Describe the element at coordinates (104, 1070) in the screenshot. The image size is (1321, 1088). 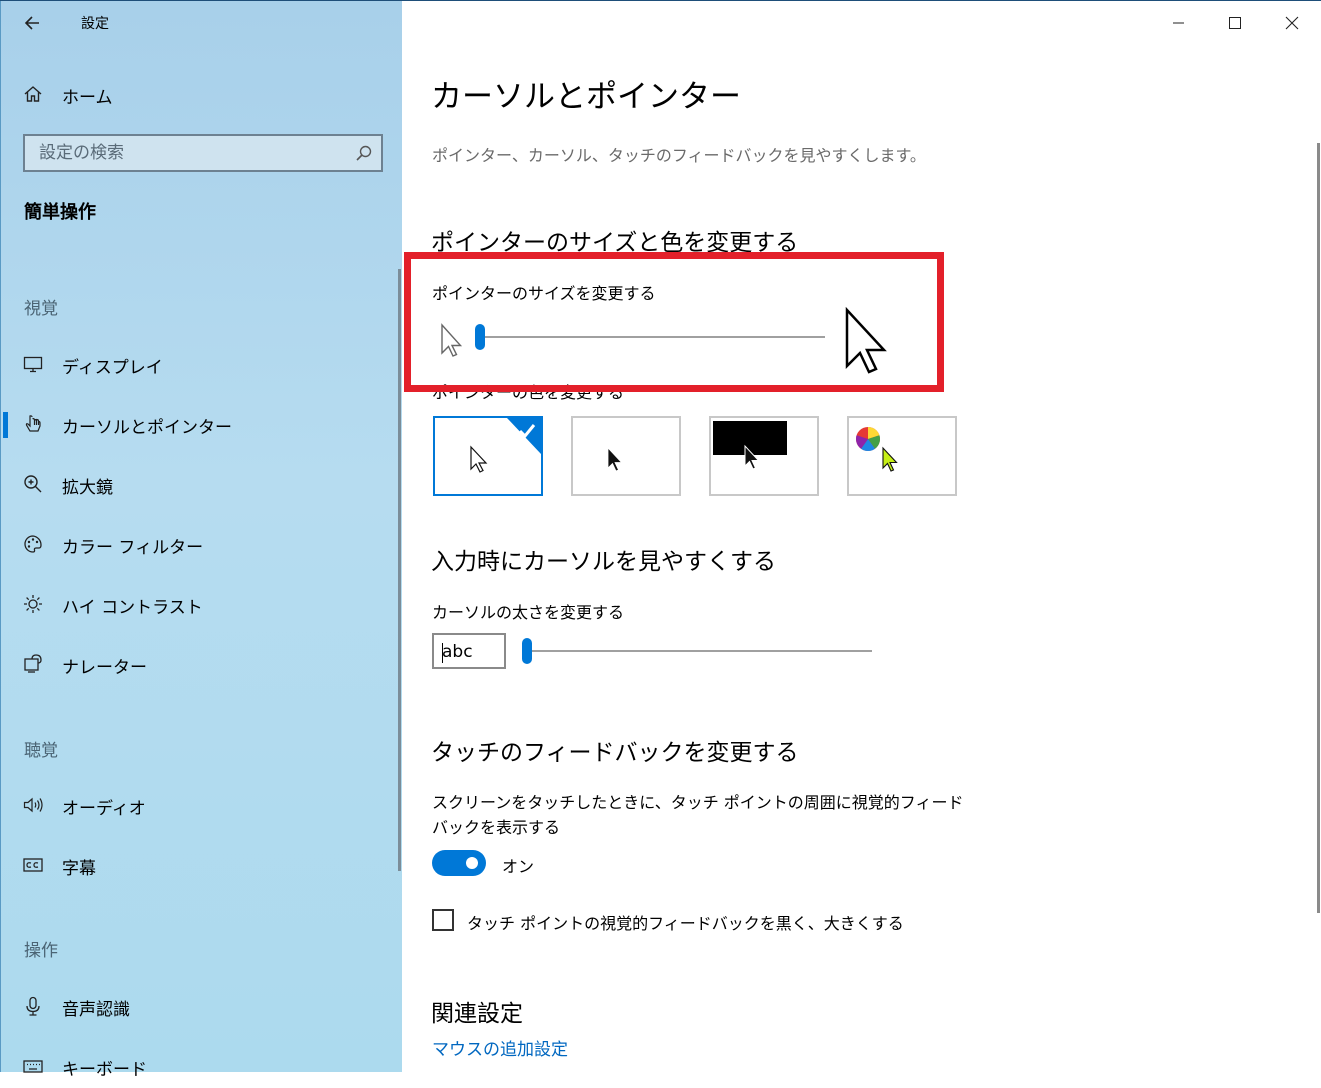
I see `sidebar-item-label: キーボード` at that location.